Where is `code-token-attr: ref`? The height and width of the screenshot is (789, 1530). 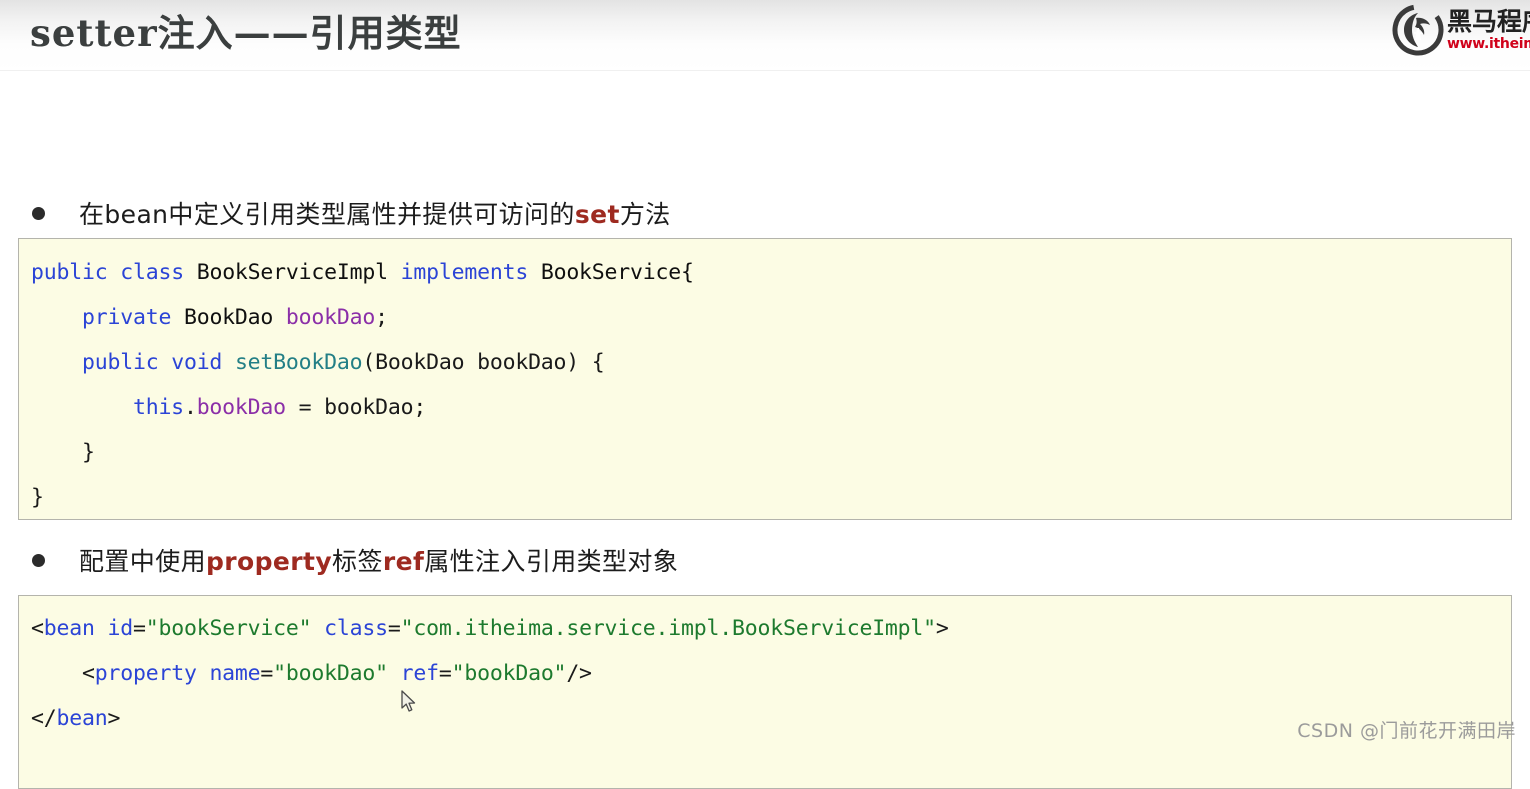 code-token-attr: ref is located at coordinates (419, 673).